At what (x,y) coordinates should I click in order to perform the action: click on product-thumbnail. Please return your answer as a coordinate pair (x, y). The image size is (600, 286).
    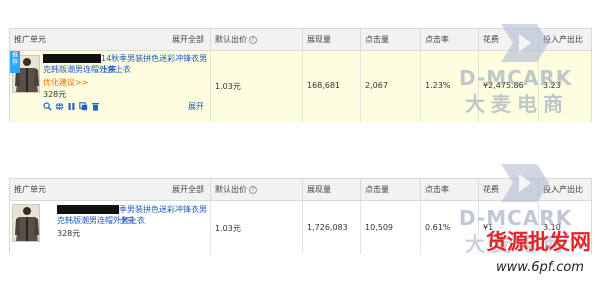
    Looking at the image, I should click on (26, 223).